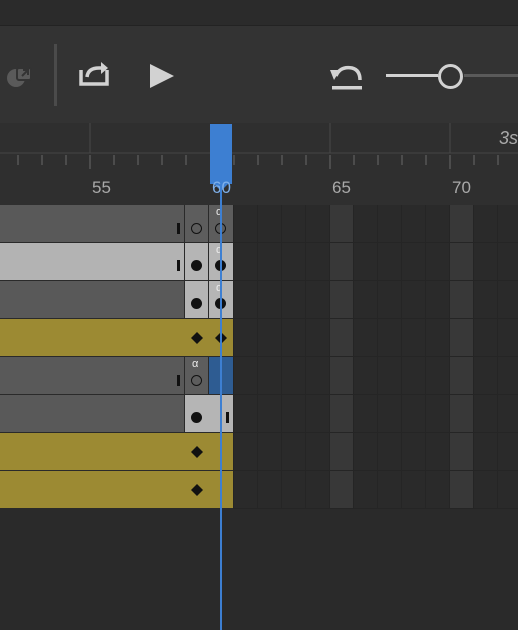 The width and height of the screenshot is (518, 630). What do you see at coordinates (221, 154) in the screenshot?
I see `playhead-head` at bounding box center [221, 154].